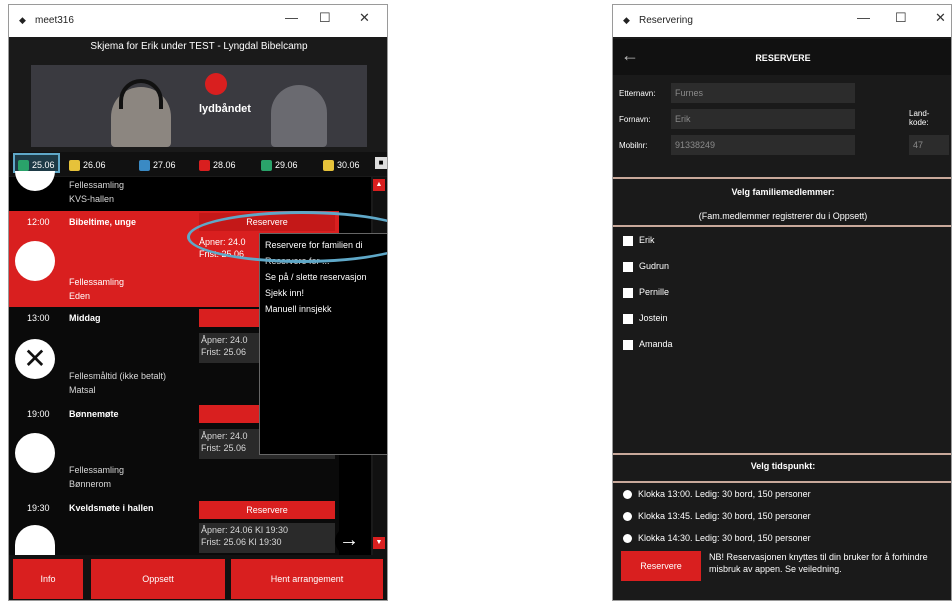 The image size is (952, 601). Describe the element at coordinates (307, 579) in the screenshot. I see `fetch-events-button: Hent arrangement` at that location.